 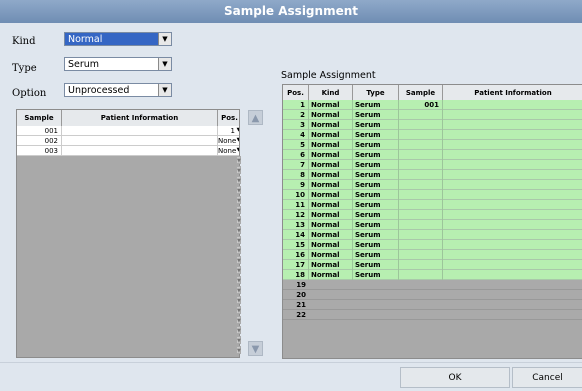 What do you see at coordinates (432, 295) in the screenshot?
I see `table-row: 20` at bounding box center [432, 295].